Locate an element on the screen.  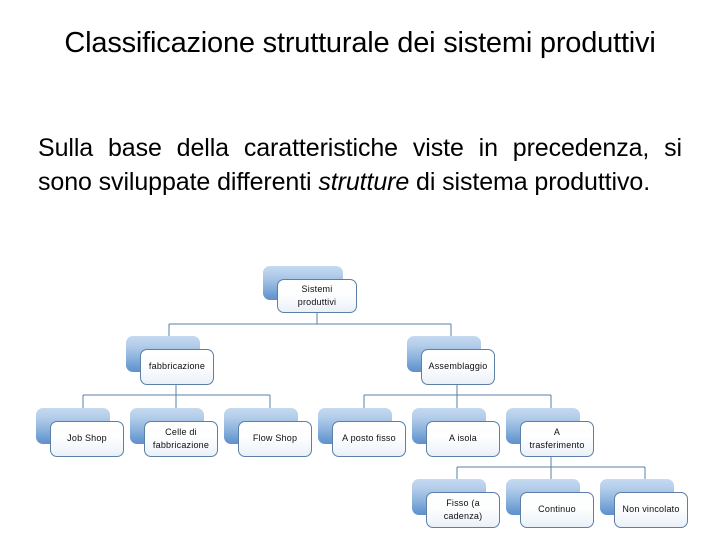
node-label: Non vincolato is located at coordinates (651, 509).